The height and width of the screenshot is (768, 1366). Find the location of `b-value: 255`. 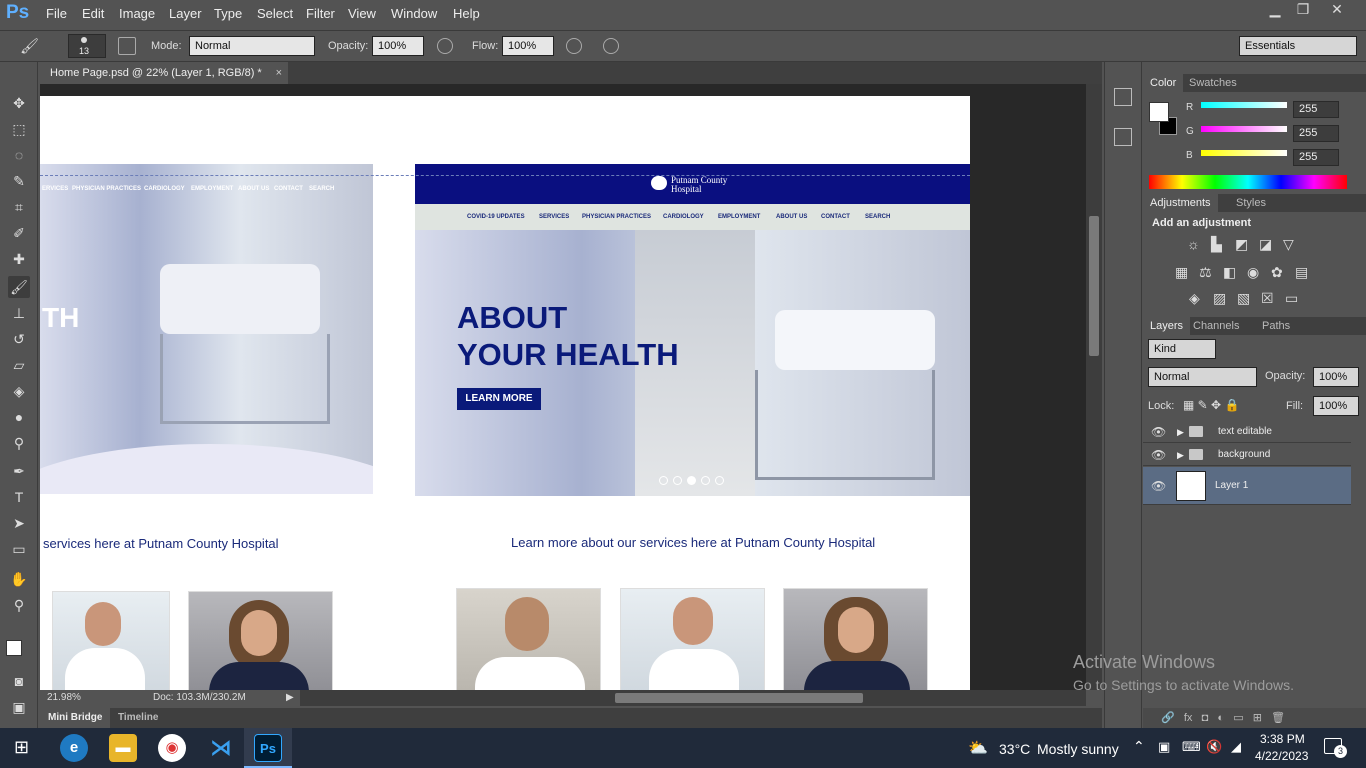

b-value: 255 is located at coordinates (1316, 157).